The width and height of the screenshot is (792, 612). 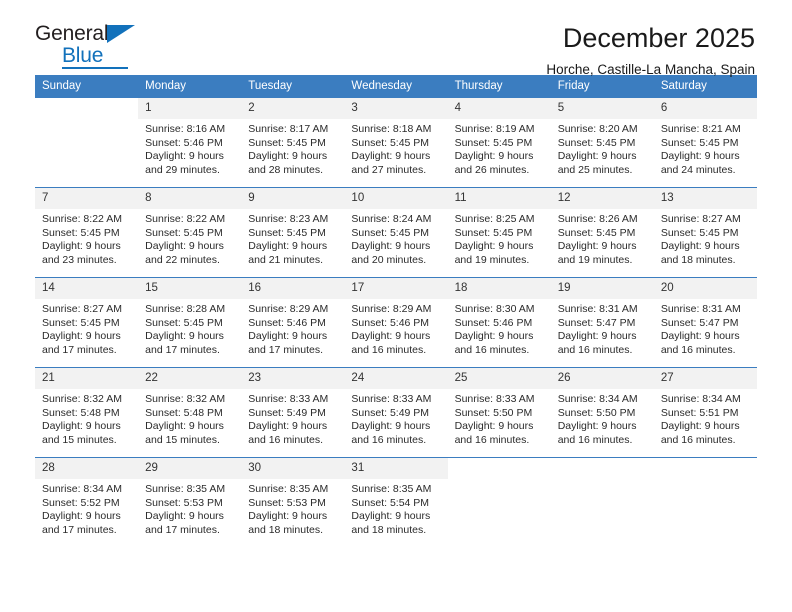 What do you see at coordinates (389, 529) in the screenshot?
I see `daylight-text-line2: and 18 minutes.` at bounding box center [389, 529].